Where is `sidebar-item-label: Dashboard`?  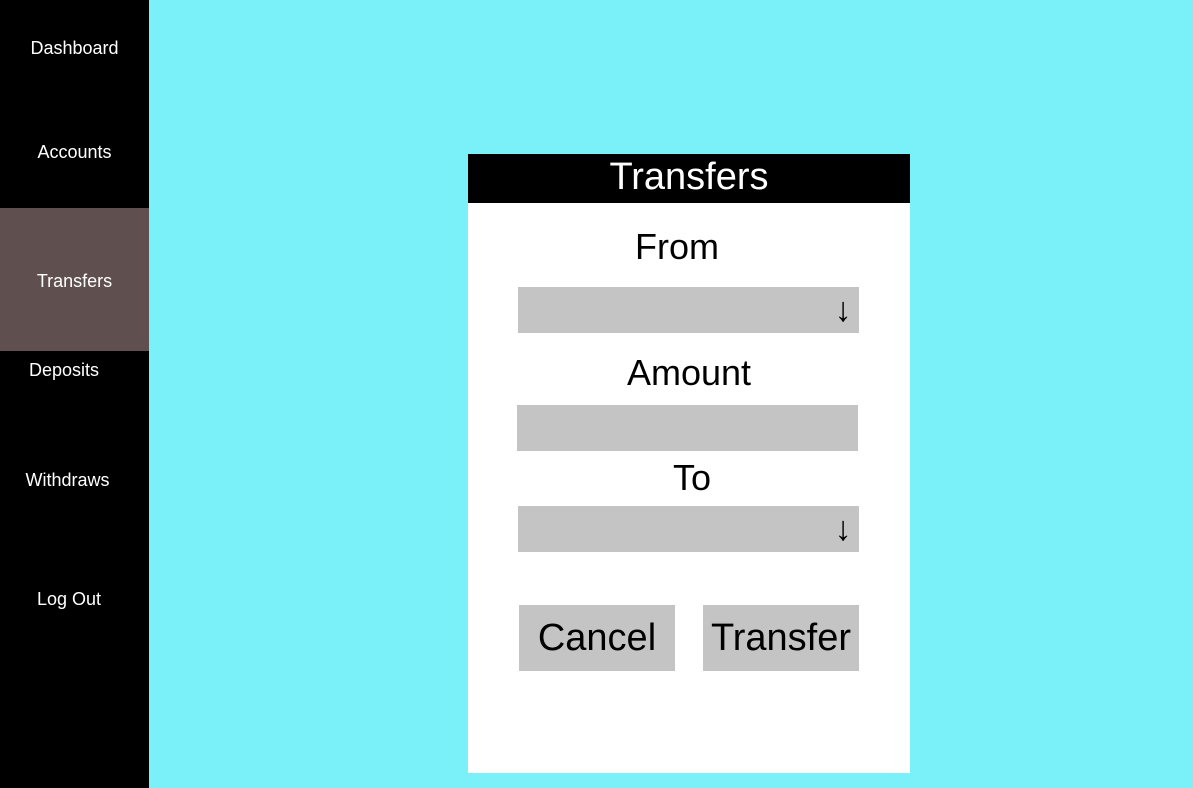
sidebar-item-label: Dashboard is located at coordinates (74, 48).